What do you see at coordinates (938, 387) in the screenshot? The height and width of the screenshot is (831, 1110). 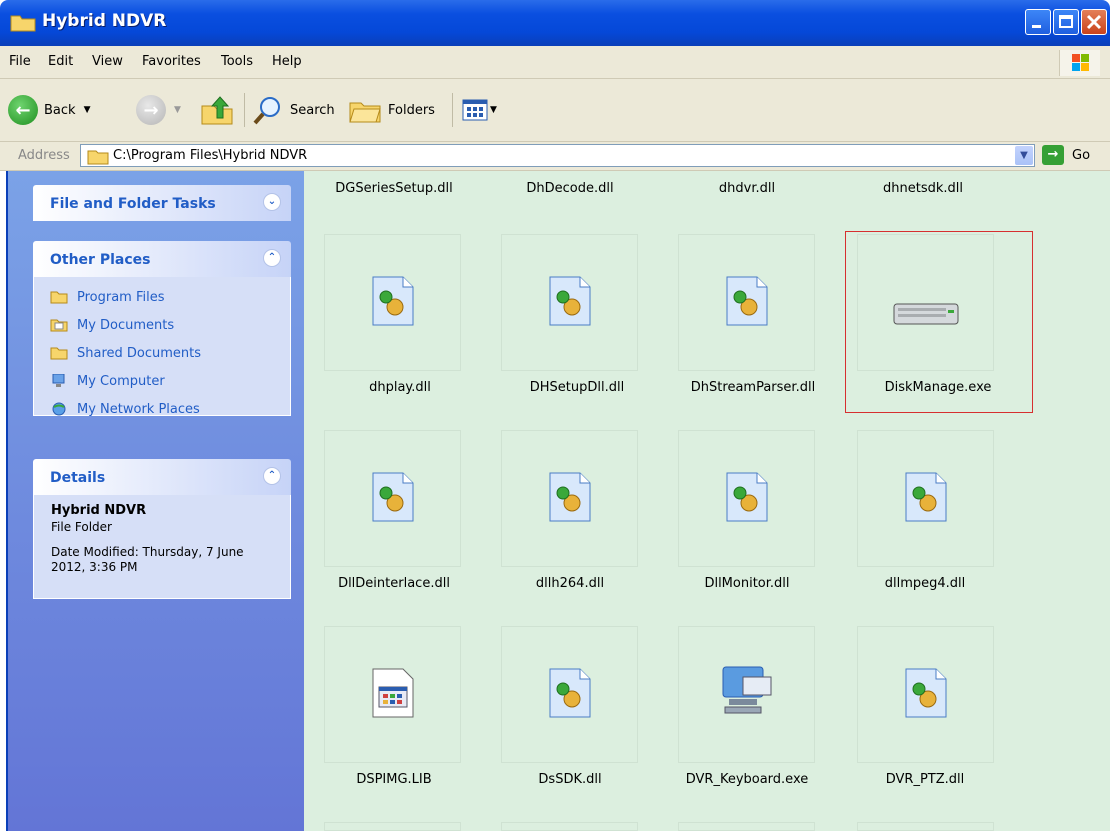 I see `file-item-label: DiskManage.exe` at bounding box center [938, 387].